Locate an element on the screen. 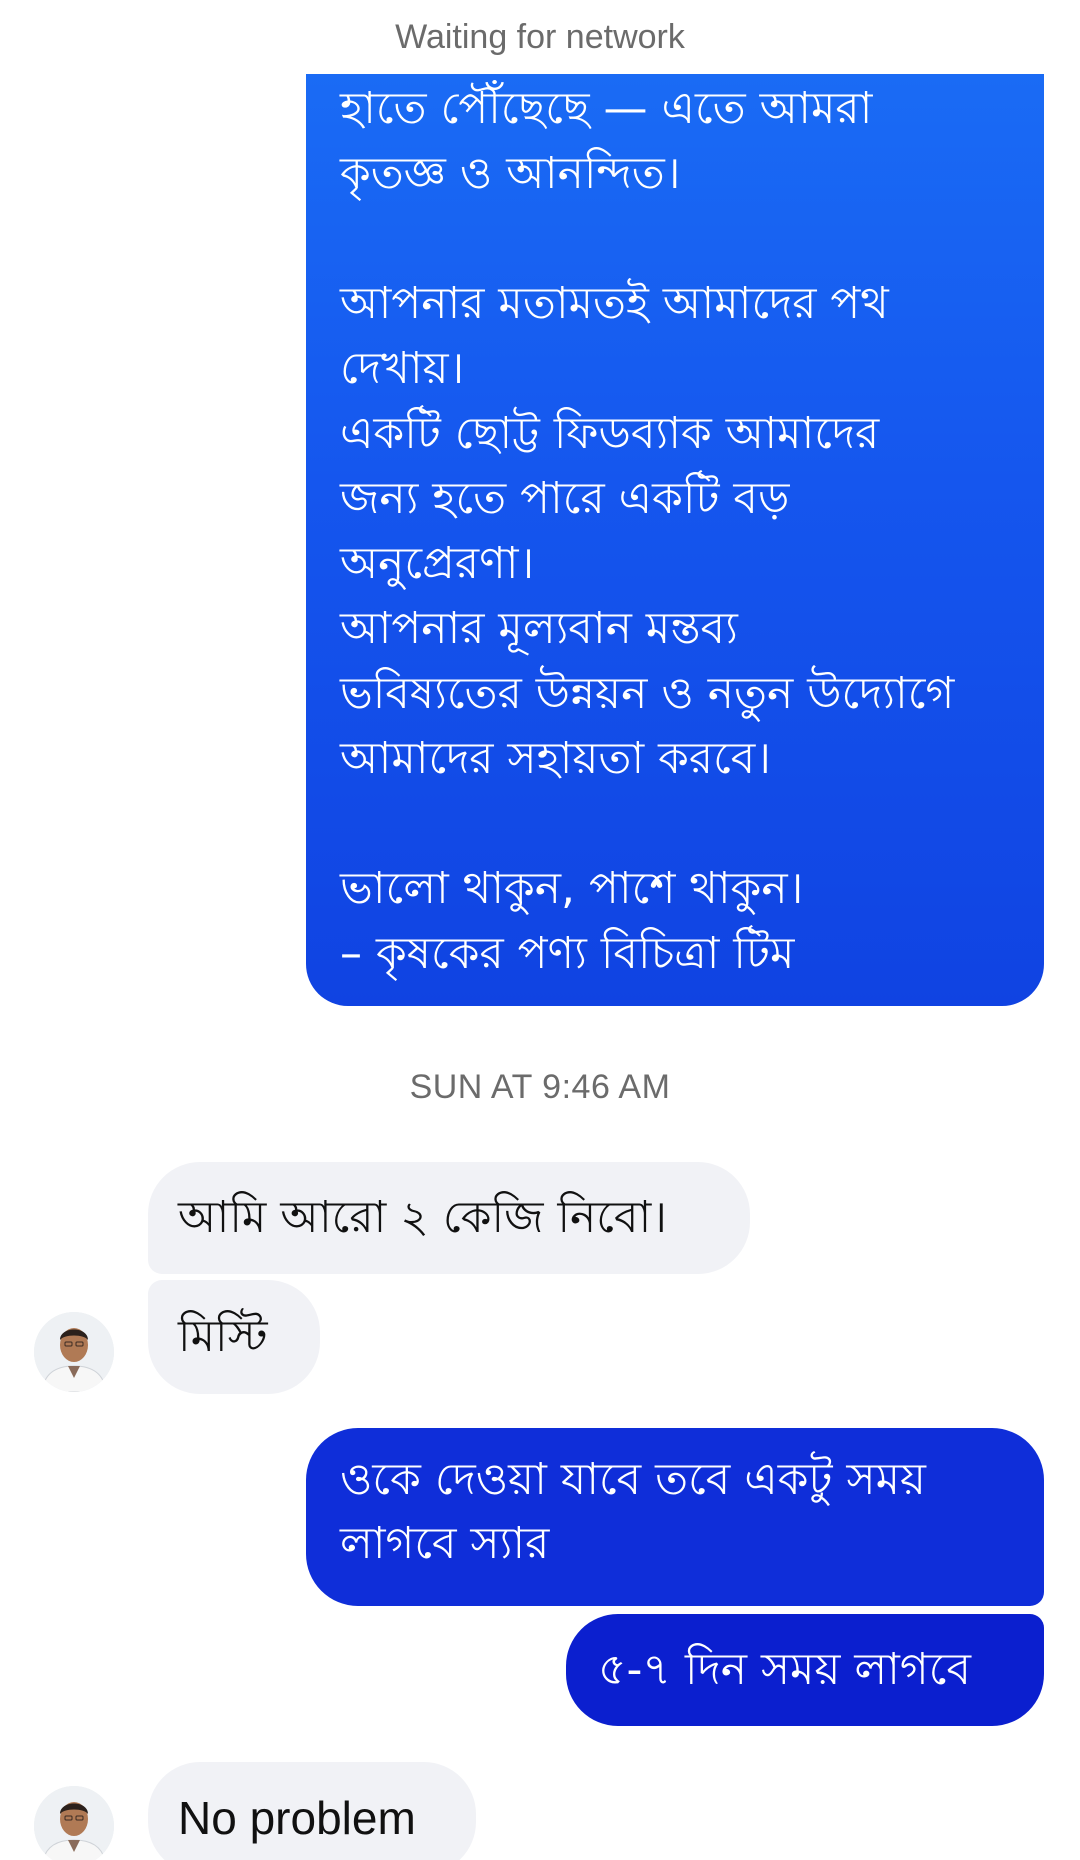 The width and height of the screenshot is (1080, 1860). incoming-message: মিস্টি is located at coordinates (234, 1337).